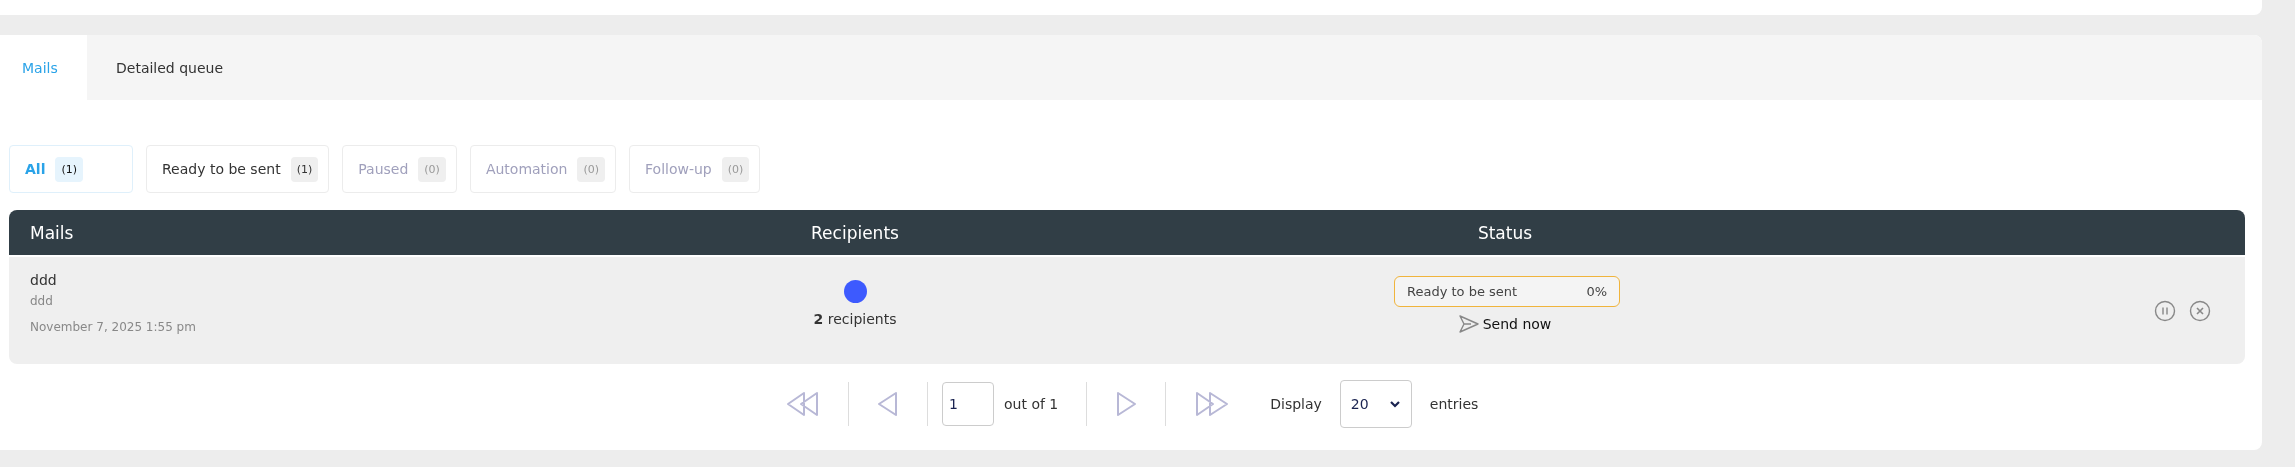  What do you see at coordinates (888, 404) in the screenshot?
I see `previous-page-icon` at bounding box center [888, 404].